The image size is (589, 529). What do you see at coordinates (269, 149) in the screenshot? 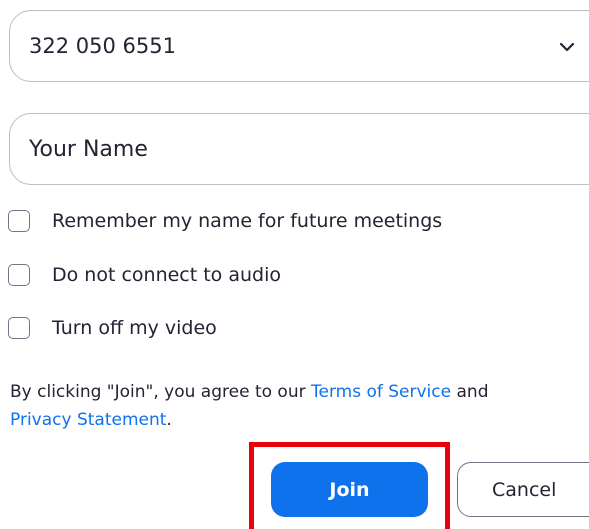
I see `name-input` at bounding box center [269, 149].